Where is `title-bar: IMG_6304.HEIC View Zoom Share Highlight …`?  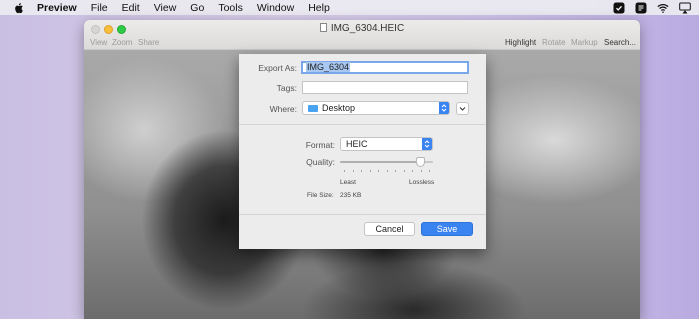
title-bar: IMG_6304.HEIC View Zoom Share Highlight … is located at coordinates (362, 35).